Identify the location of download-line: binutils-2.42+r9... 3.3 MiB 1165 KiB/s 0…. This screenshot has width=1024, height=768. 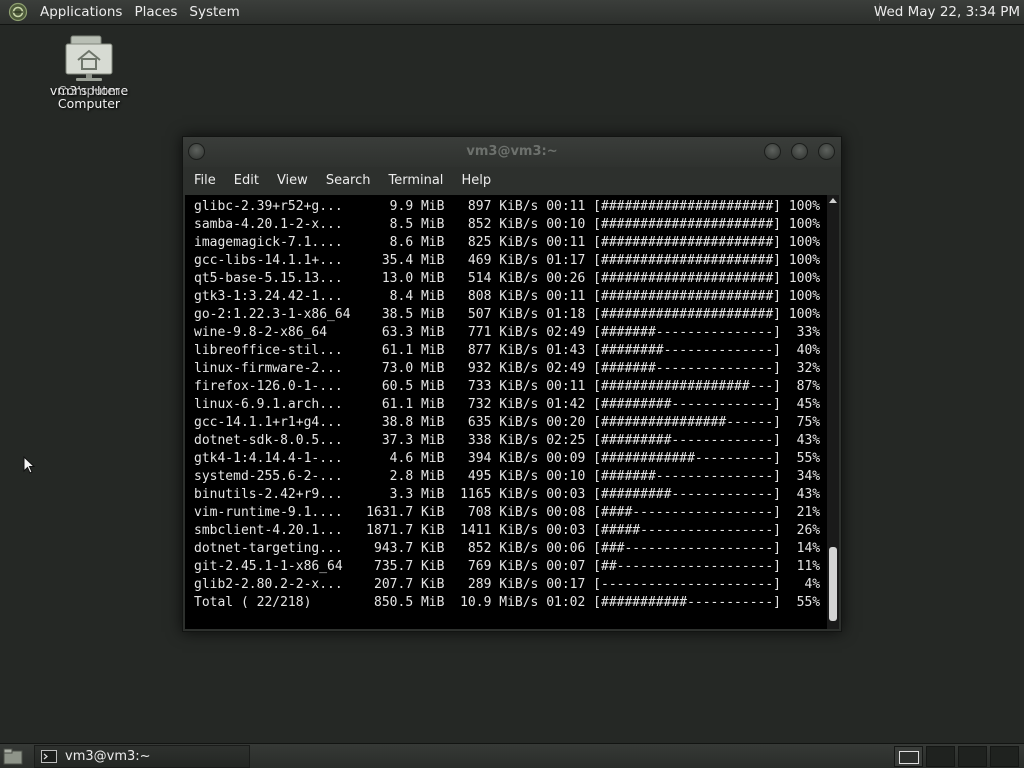
(507, 494).